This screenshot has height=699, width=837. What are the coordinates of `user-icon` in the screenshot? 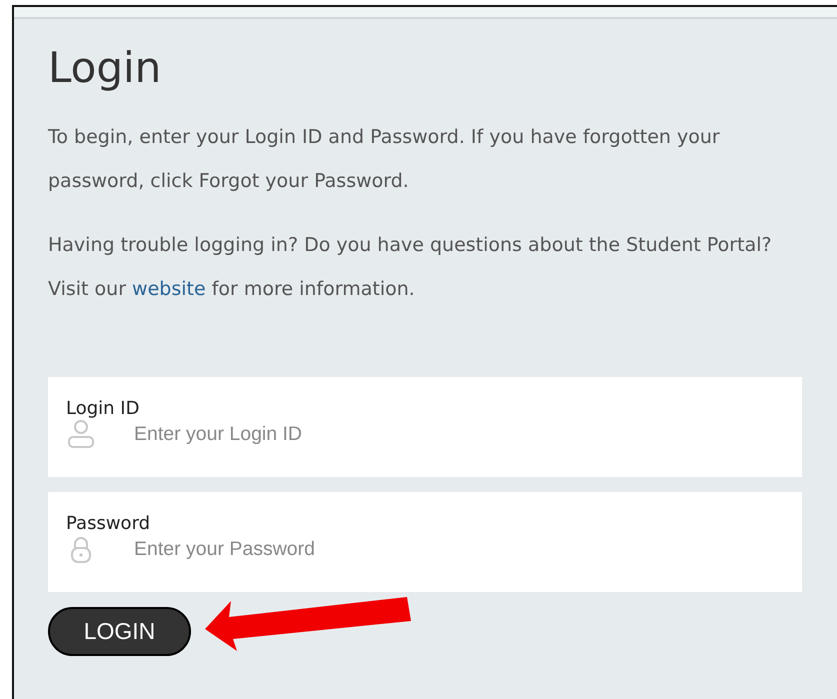 It's located at (81, 434).